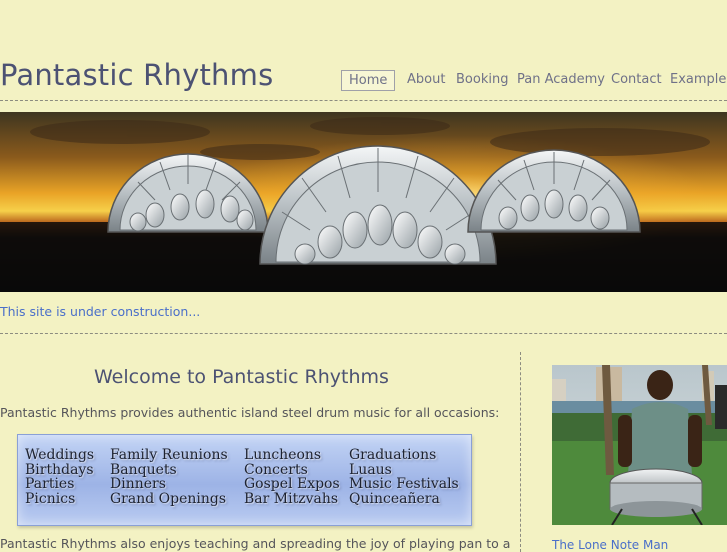 Image resolution: width=727 pixels, height=552 pixels. What do you see at coordinates (404, 484) in the screenshot?
I see `occasion-item: Music Festivals` at bounding box center [404, 484].